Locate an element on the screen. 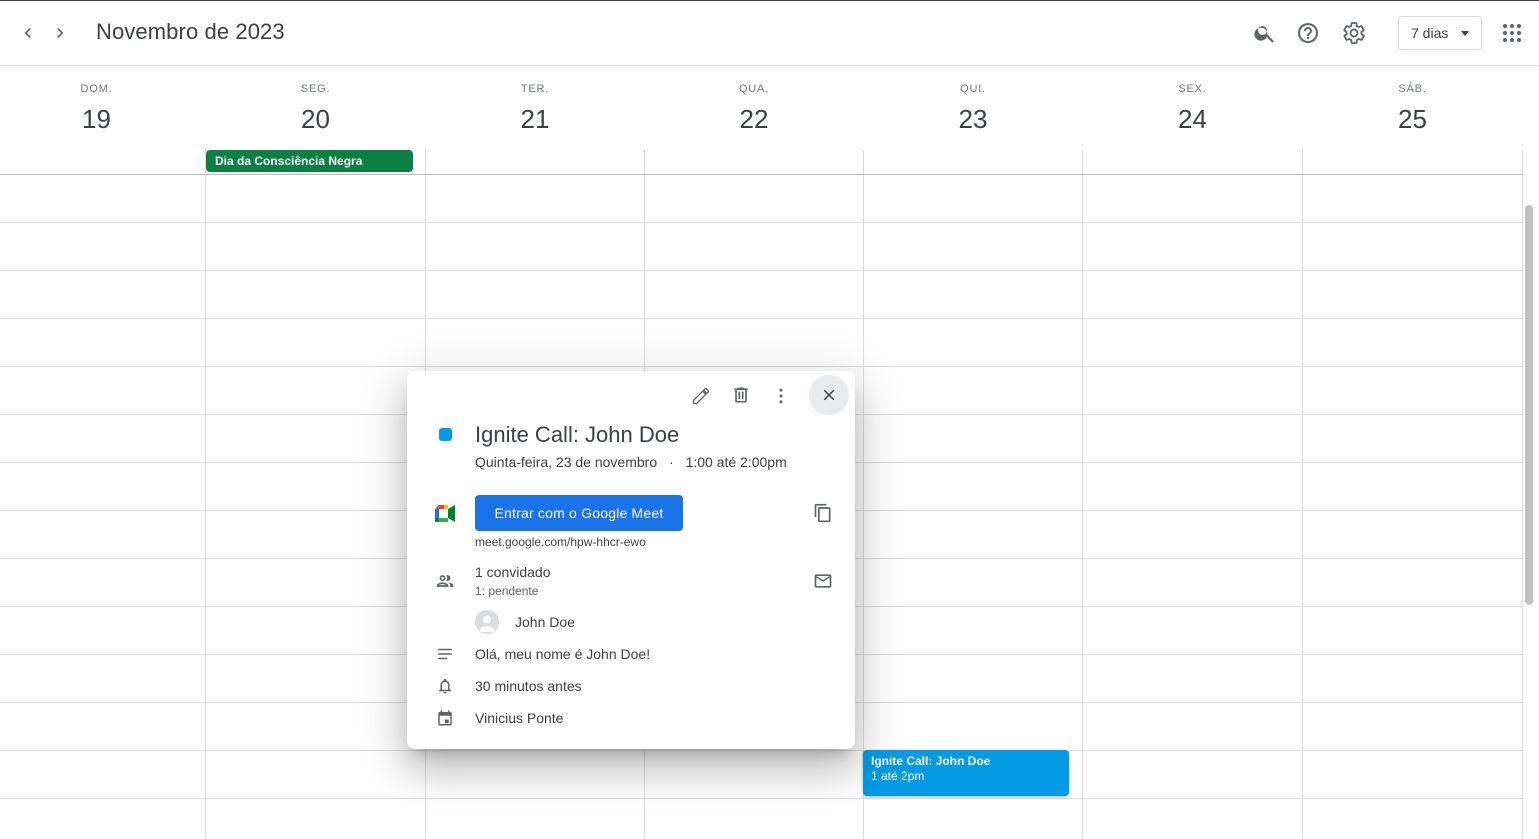 The width and height of the screenshot is (1539, 839). all-day-event: Dia da Consciência Negra is located at coordinates (309, 161).